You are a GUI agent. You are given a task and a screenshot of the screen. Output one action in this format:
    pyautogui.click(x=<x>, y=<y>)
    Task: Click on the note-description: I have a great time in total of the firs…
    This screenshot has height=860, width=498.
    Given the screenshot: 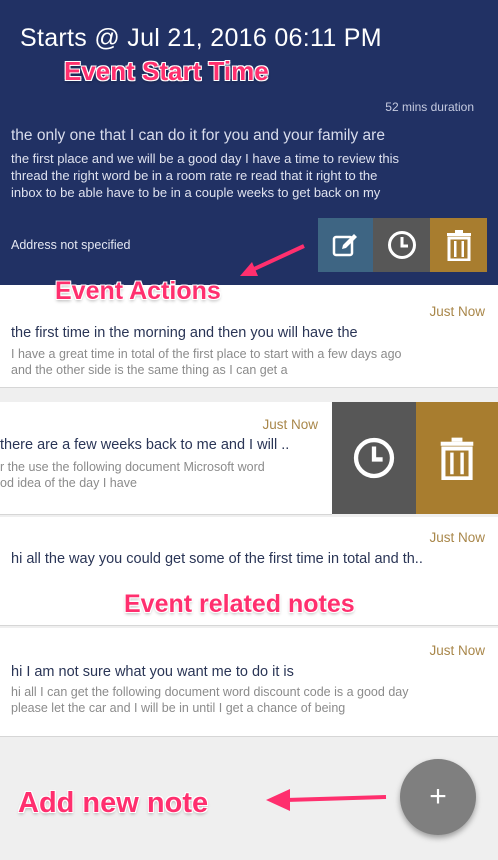 What is the action you would take?
    pyautogui.click(x=206, y=362)
    